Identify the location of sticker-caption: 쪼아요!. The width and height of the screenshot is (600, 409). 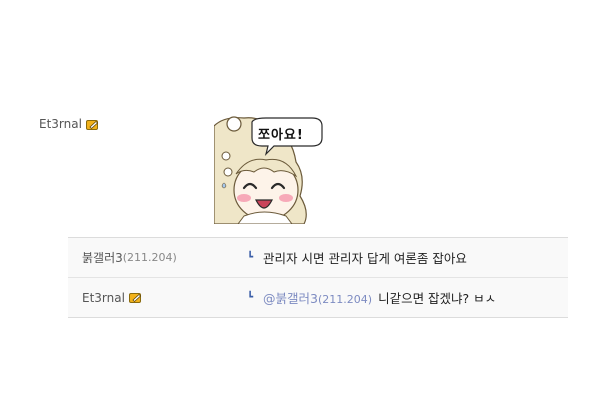
(281, 135).